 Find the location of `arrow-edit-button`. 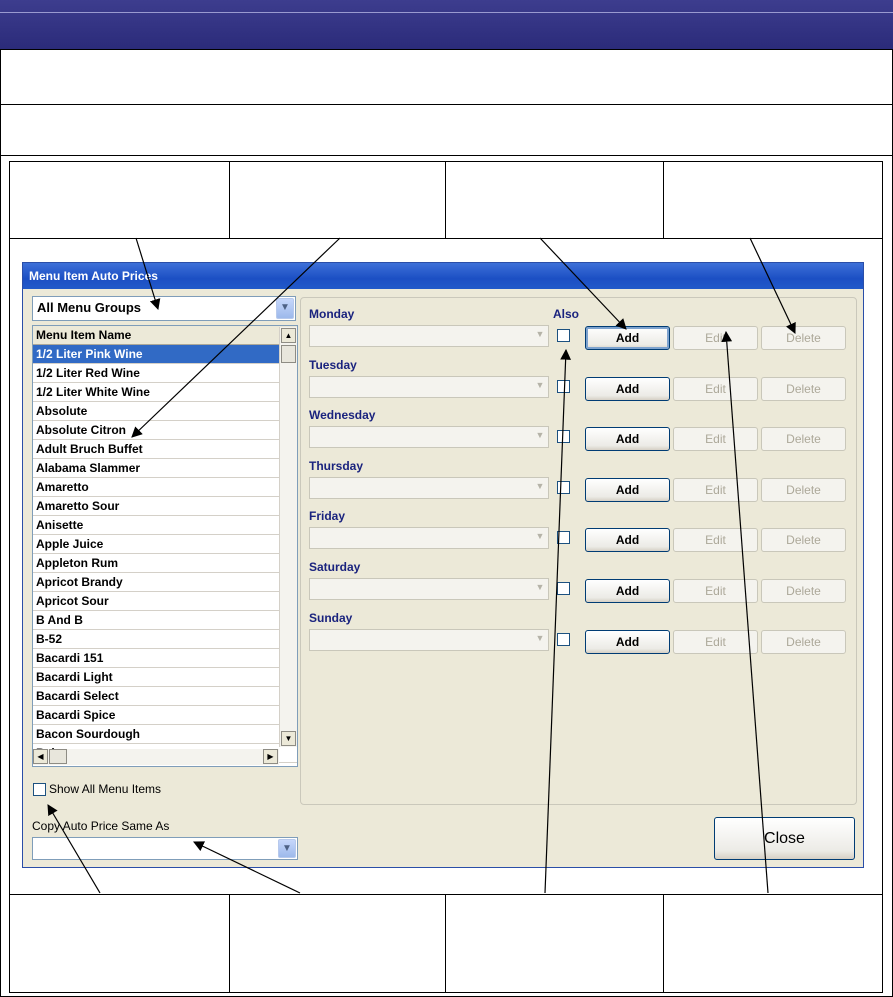

arrow-edit-button is located at coordinates (745, 612).